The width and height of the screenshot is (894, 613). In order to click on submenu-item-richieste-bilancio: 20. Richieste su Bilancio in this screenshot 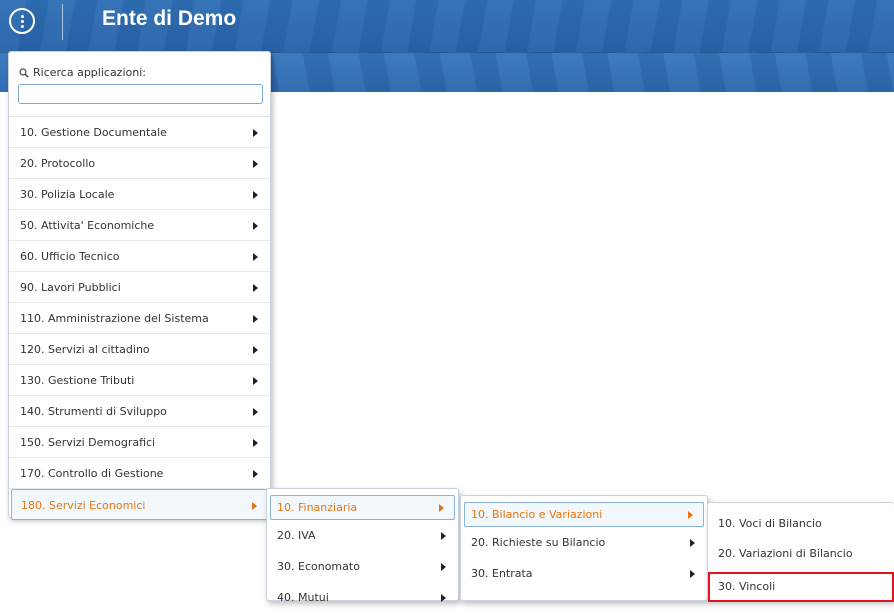, I will do `click(584, 542)`.